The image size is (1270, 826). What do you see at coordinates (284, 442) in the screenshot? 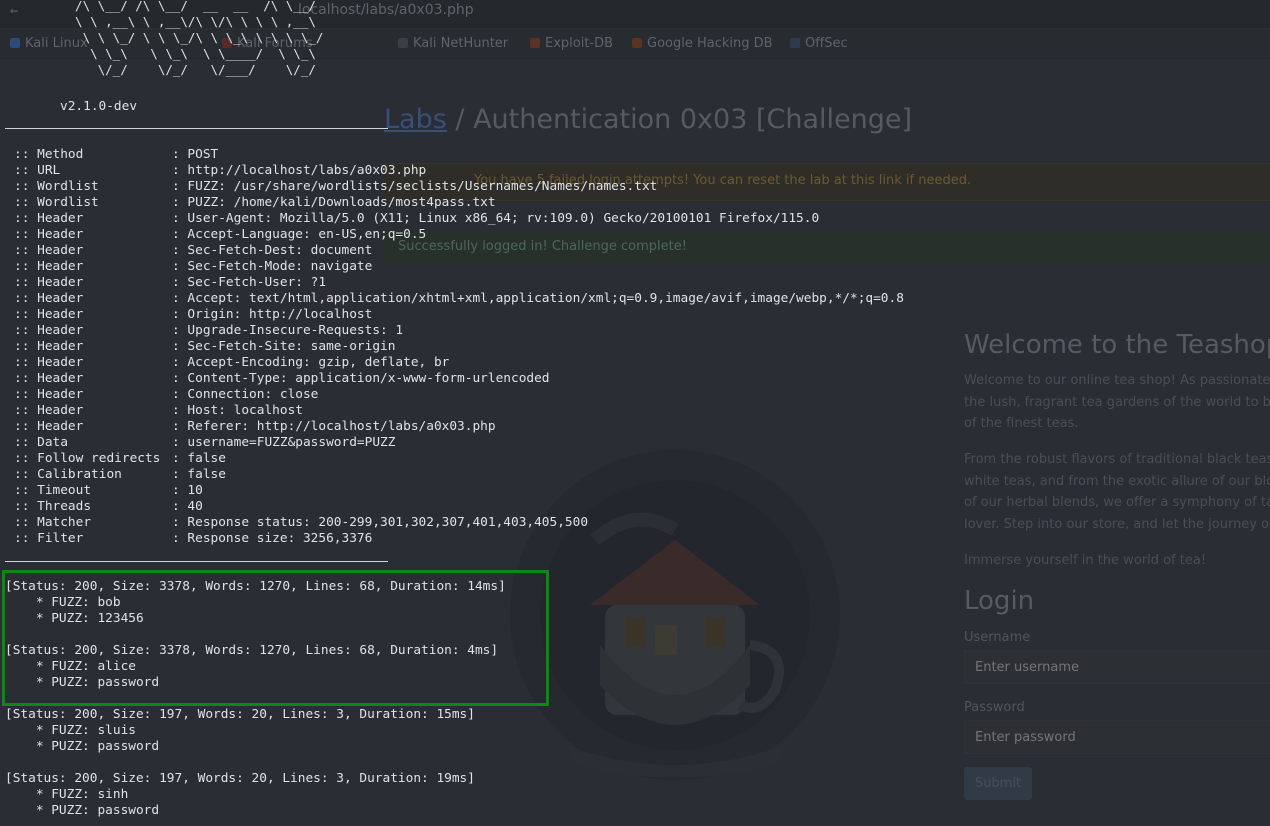
I see `config-value: : username=FUZZ&password=PUZZ` at bounding box center [284, 442].